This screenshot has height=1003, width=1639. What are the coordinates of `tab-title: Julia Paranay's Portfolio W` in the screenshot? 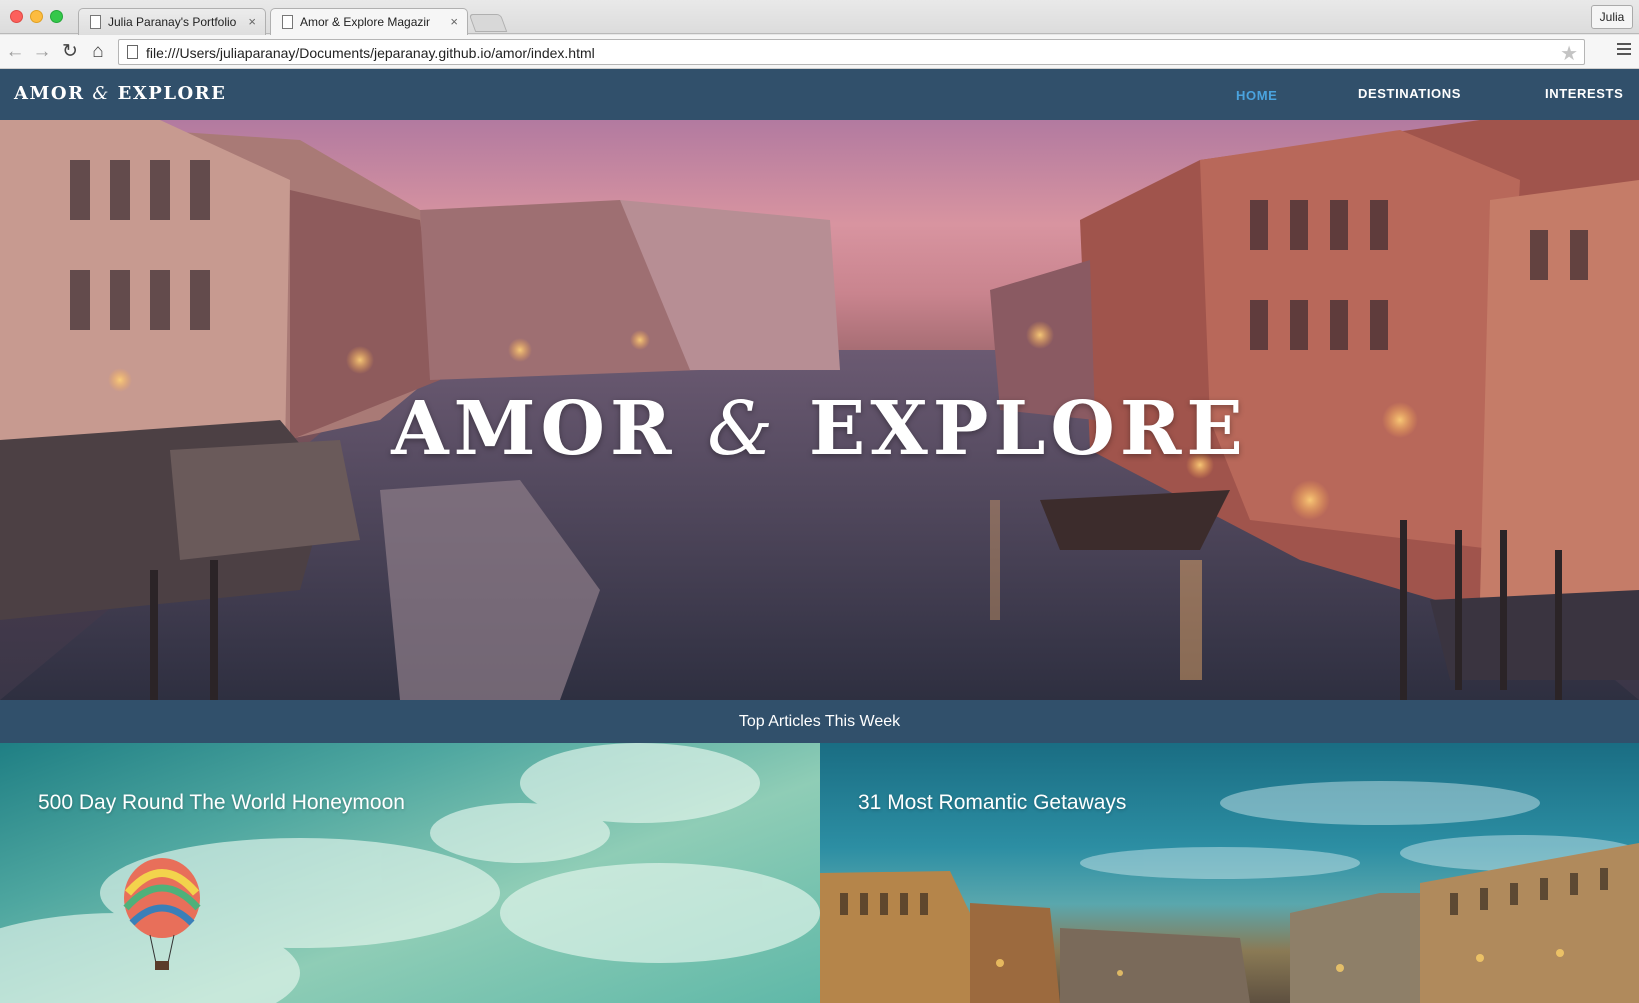 It's located at (173, 22).